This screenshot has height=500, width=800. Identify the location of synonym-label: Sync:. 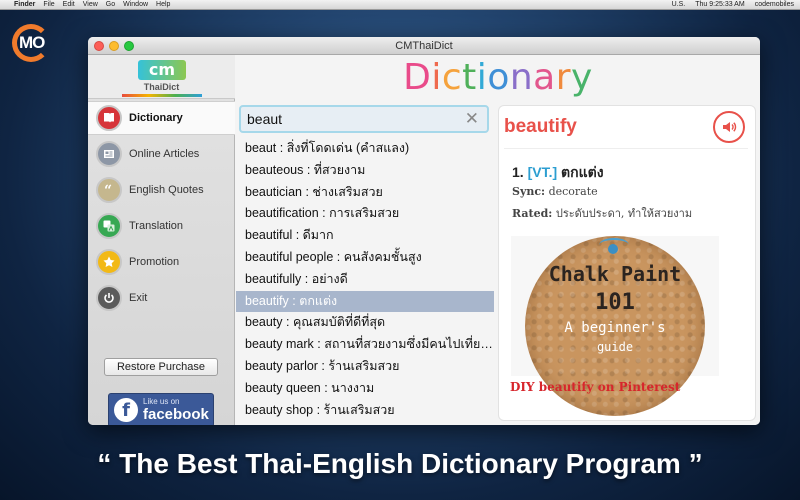
(529, 191).